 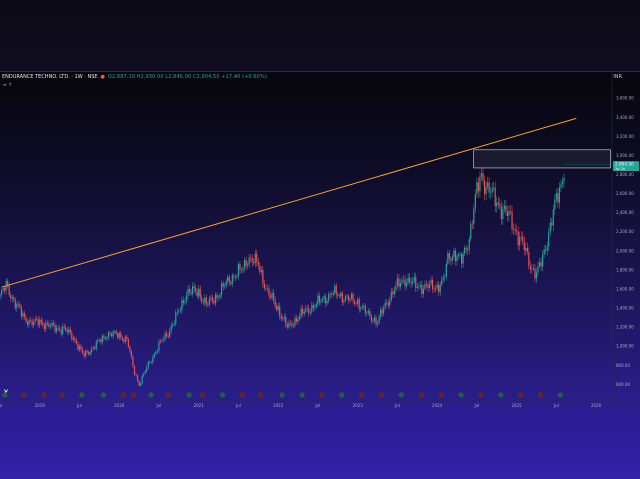 I want to click on last-price-value: 2,904.50, so click(x=624, y=163).